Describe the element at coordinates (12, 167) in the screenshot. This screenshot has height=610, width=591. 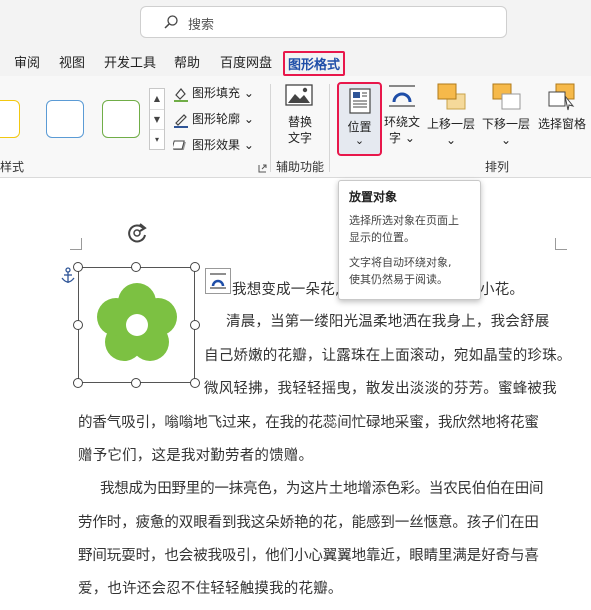
I see `style-group-label: 样式` at that location.